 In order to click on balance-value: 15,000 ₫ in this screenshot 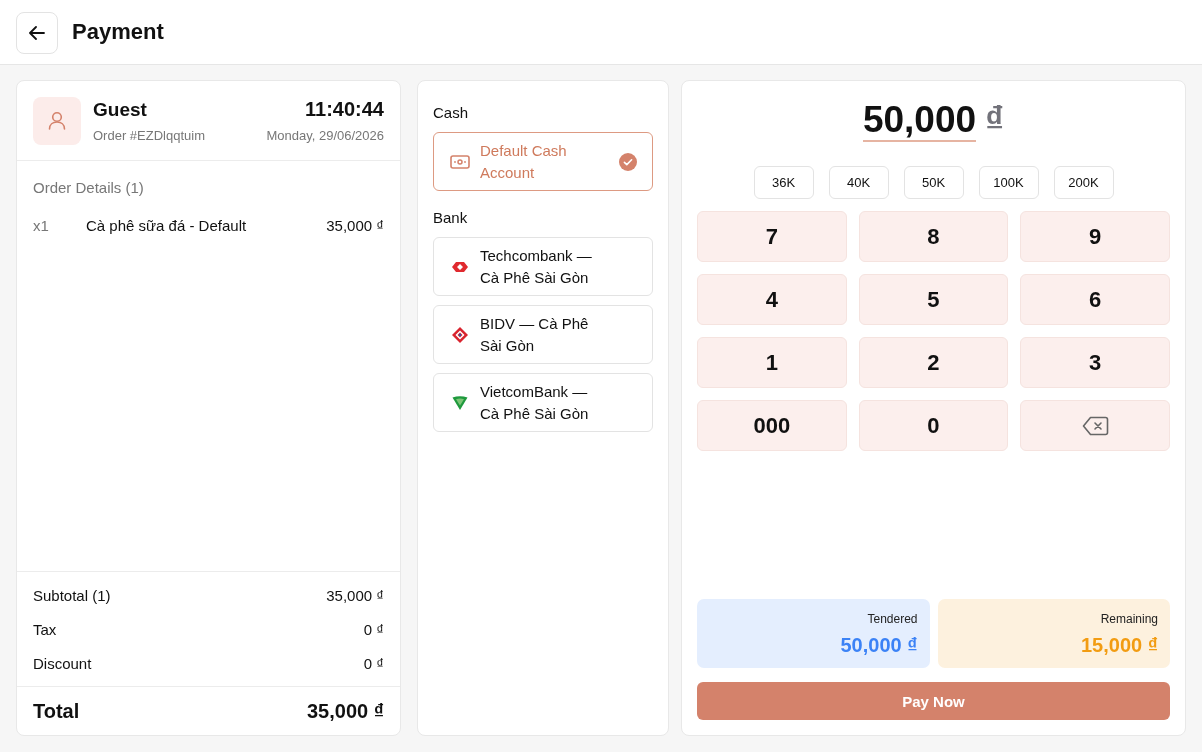, I will do `click(1119, 645)`.